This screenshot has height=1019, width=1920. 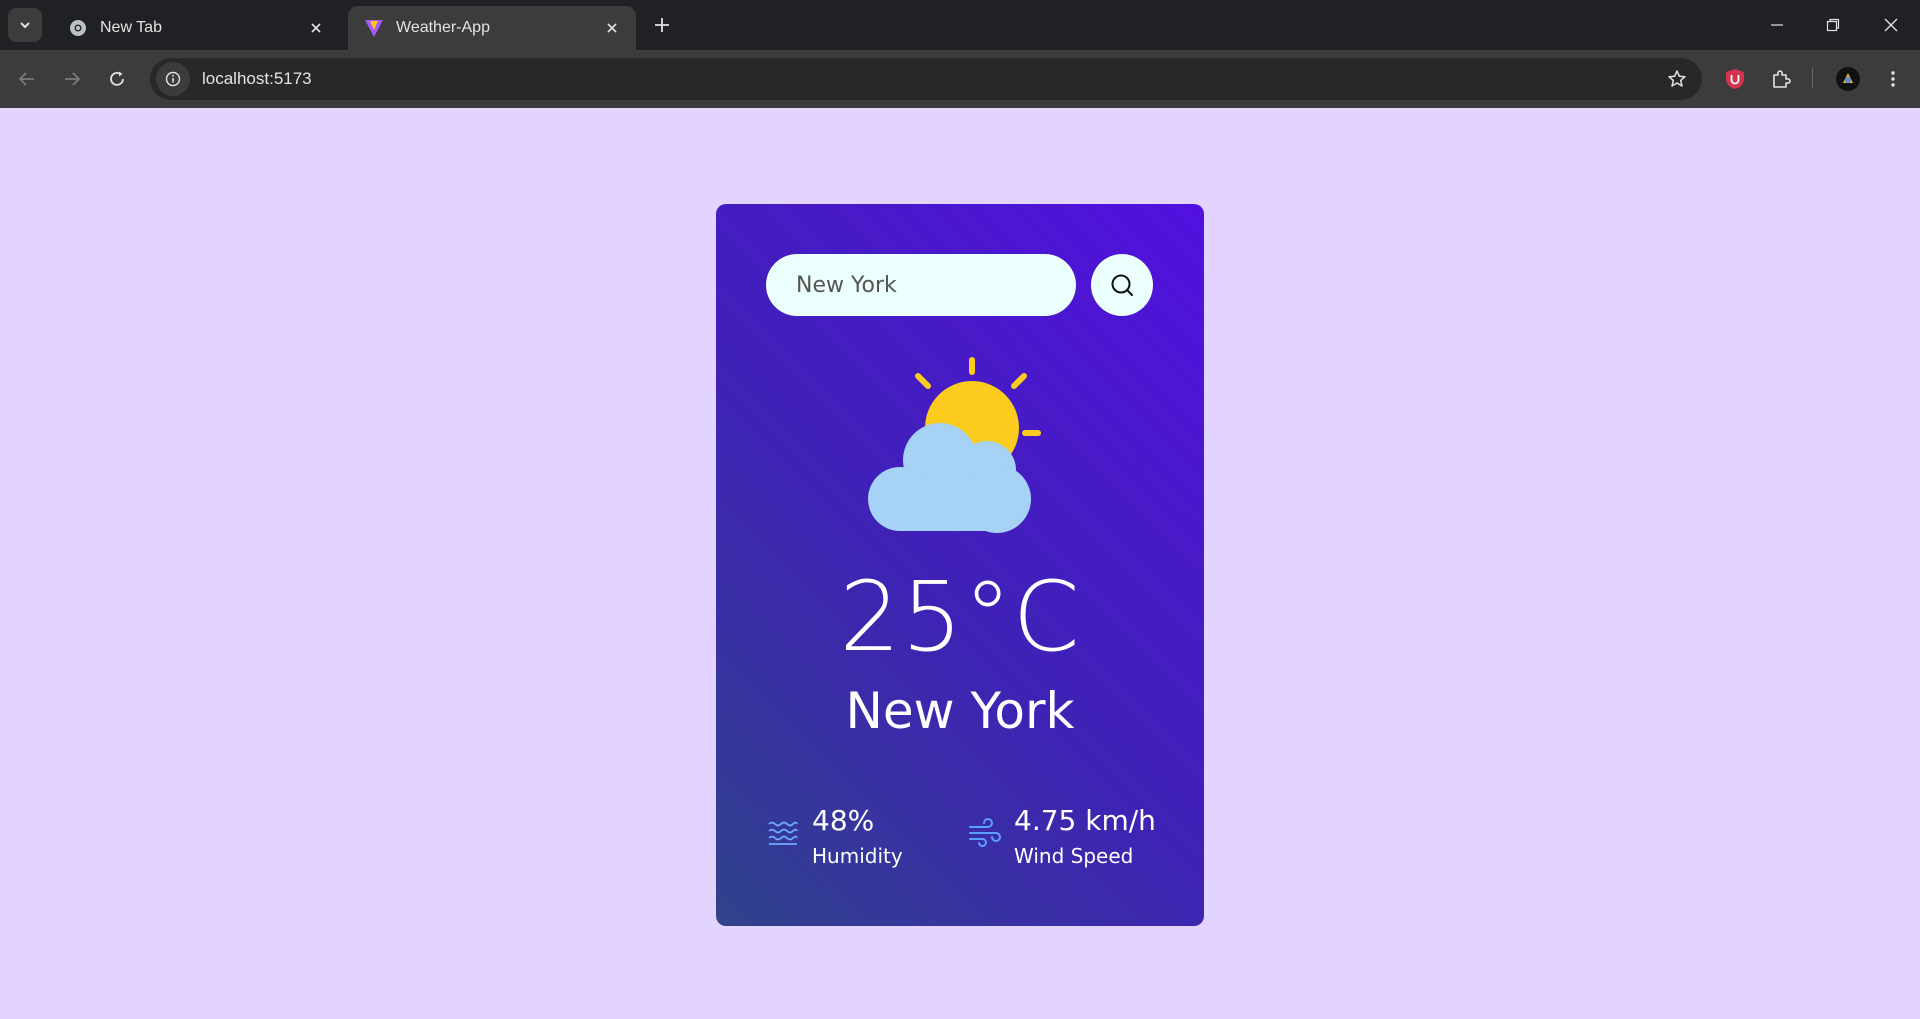 I want to click on tab-weather-app: Weather-App, so click(x=492, y=28).